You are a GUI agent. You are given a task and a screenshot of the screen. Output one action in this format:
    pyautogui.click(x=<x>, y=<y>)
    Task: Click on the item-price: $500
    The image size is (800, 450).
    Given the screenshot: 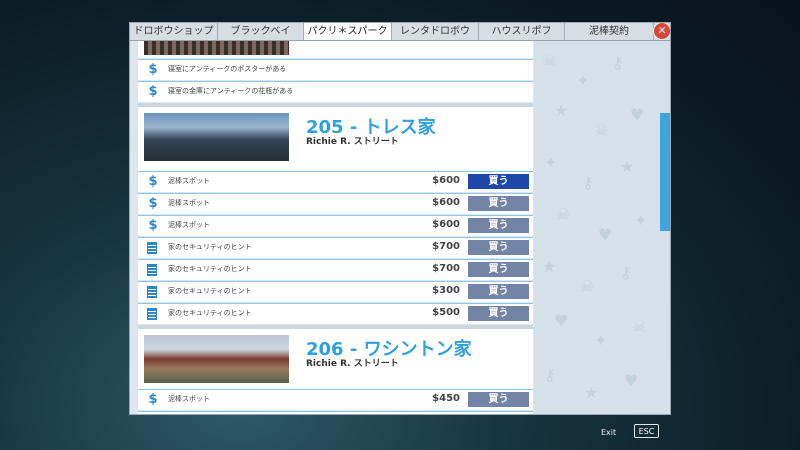 What is the action you would take?
    pyautogui.click(x=446, y=312)
    